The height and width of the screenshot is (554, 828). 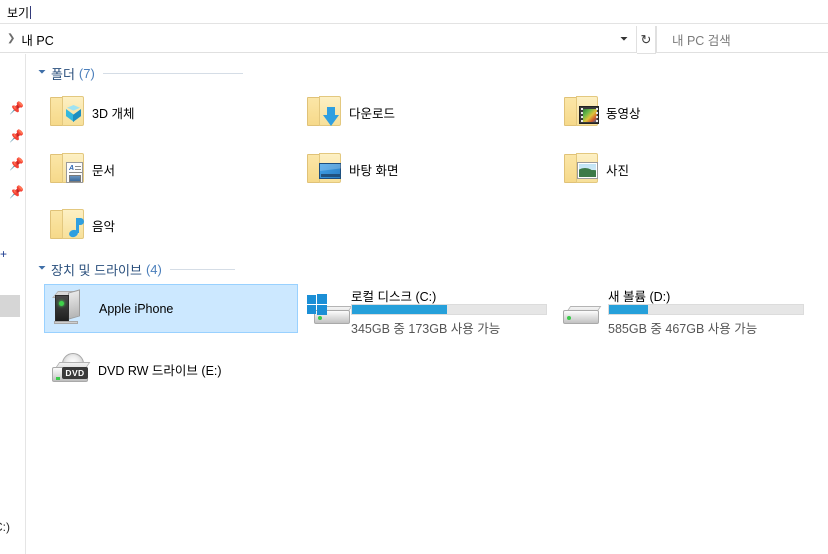 What do you see at coordinates (67, 169) in the screenshot?
I see `folder-documents-icon: A` at bounding box center [67, 169].